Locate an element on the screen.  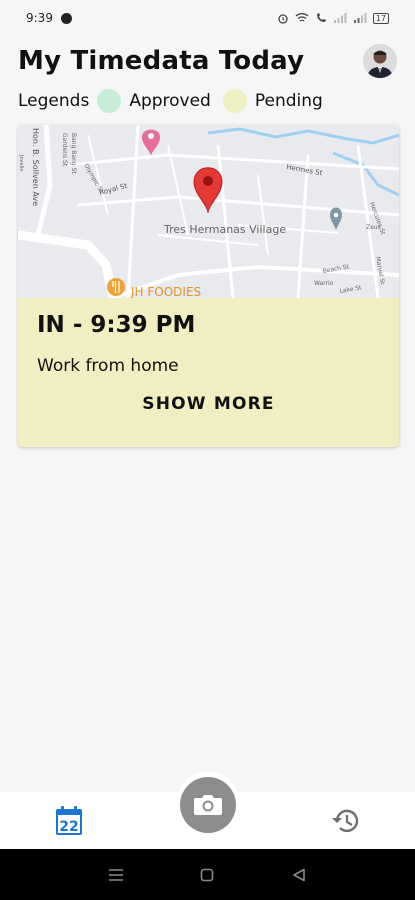
entry-note: Work from home is located at coordinates (108, 366).